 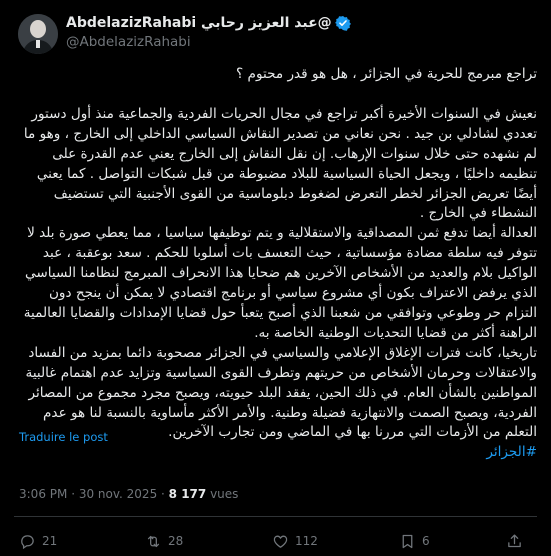 What do you see at coordinates (224, 494) in the screenshot?
I see `views-label: vues` at bounding box center [224, 494].